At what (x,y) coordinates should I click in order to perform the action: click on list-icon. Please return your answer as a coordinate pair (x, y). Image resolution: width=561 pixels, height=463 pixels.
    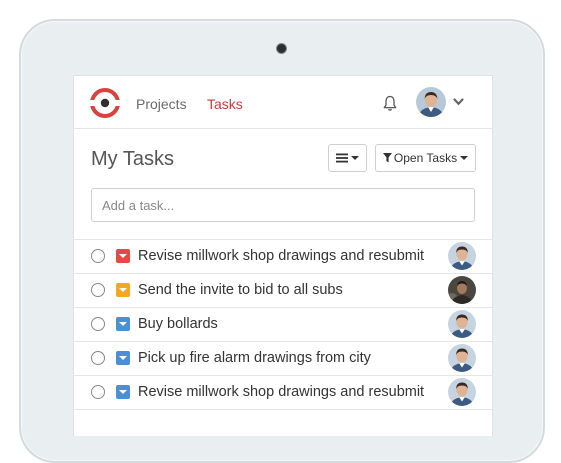
    Looking at the image, I should click on (342, 158).